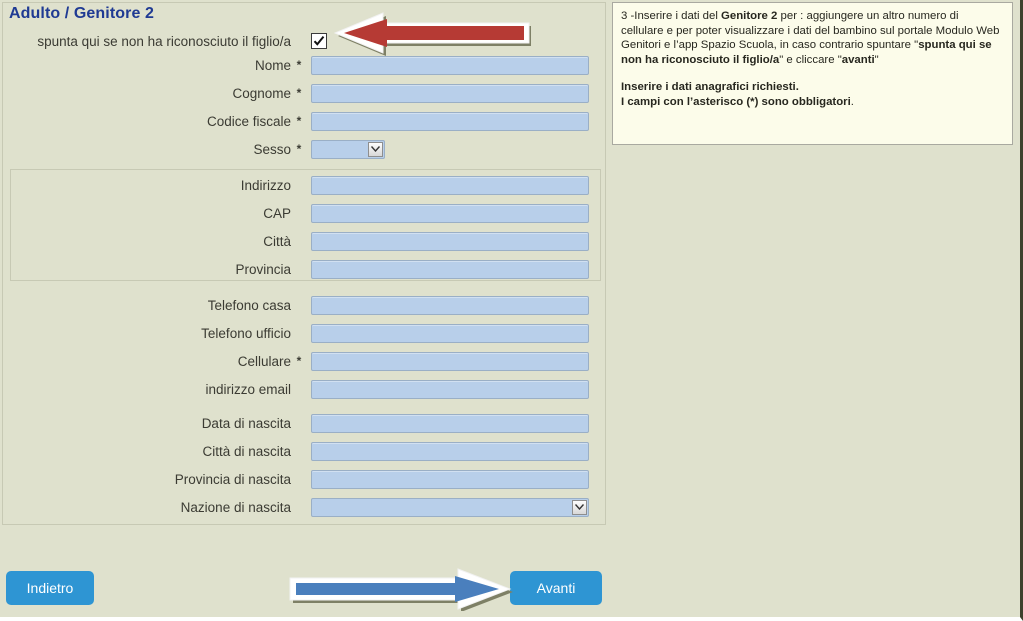 This screenshot has height=621, width=1023. What do you see at coordinates (749, 16) in the screenshot?
I see `instr-genitore2-bold: Genitore 2` at bounding box center [749, 16].